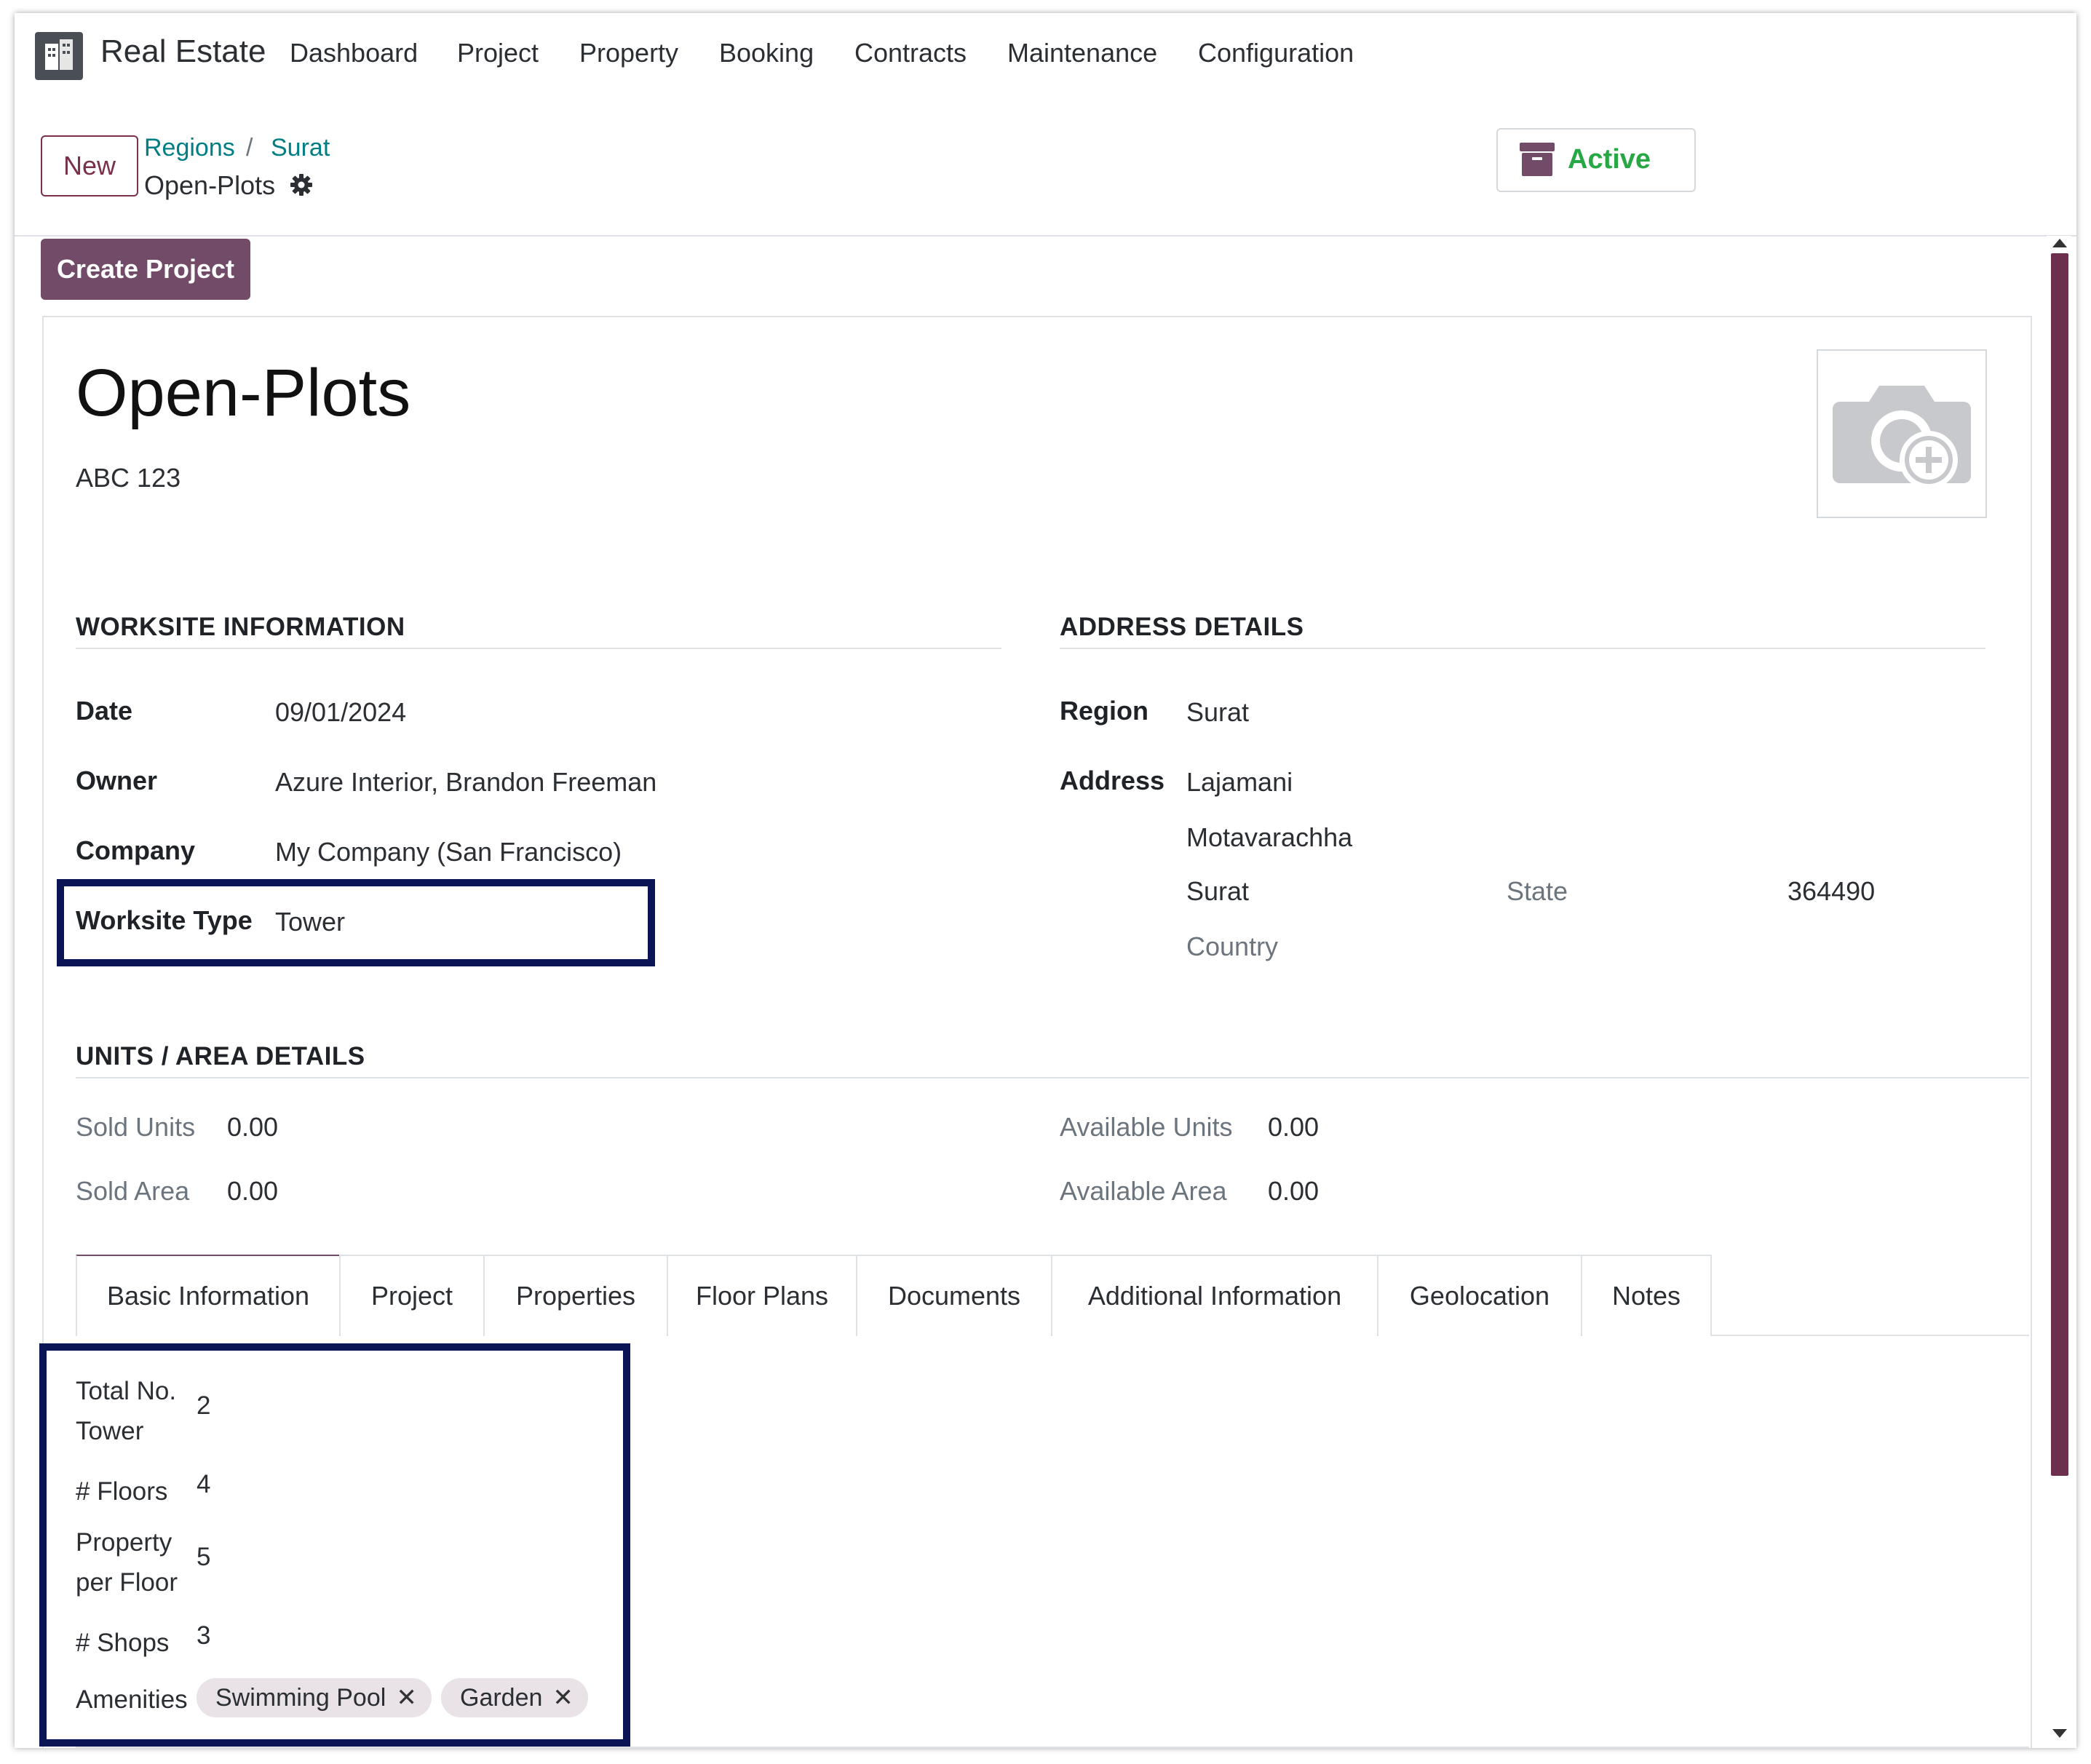 The width and height of the screenshot is (2091, 1764). What do you see at coordinates (210, 185) in the screenshot?
I see `breadcrumb-current: Open-Plots` at bounding box center [210, 185].